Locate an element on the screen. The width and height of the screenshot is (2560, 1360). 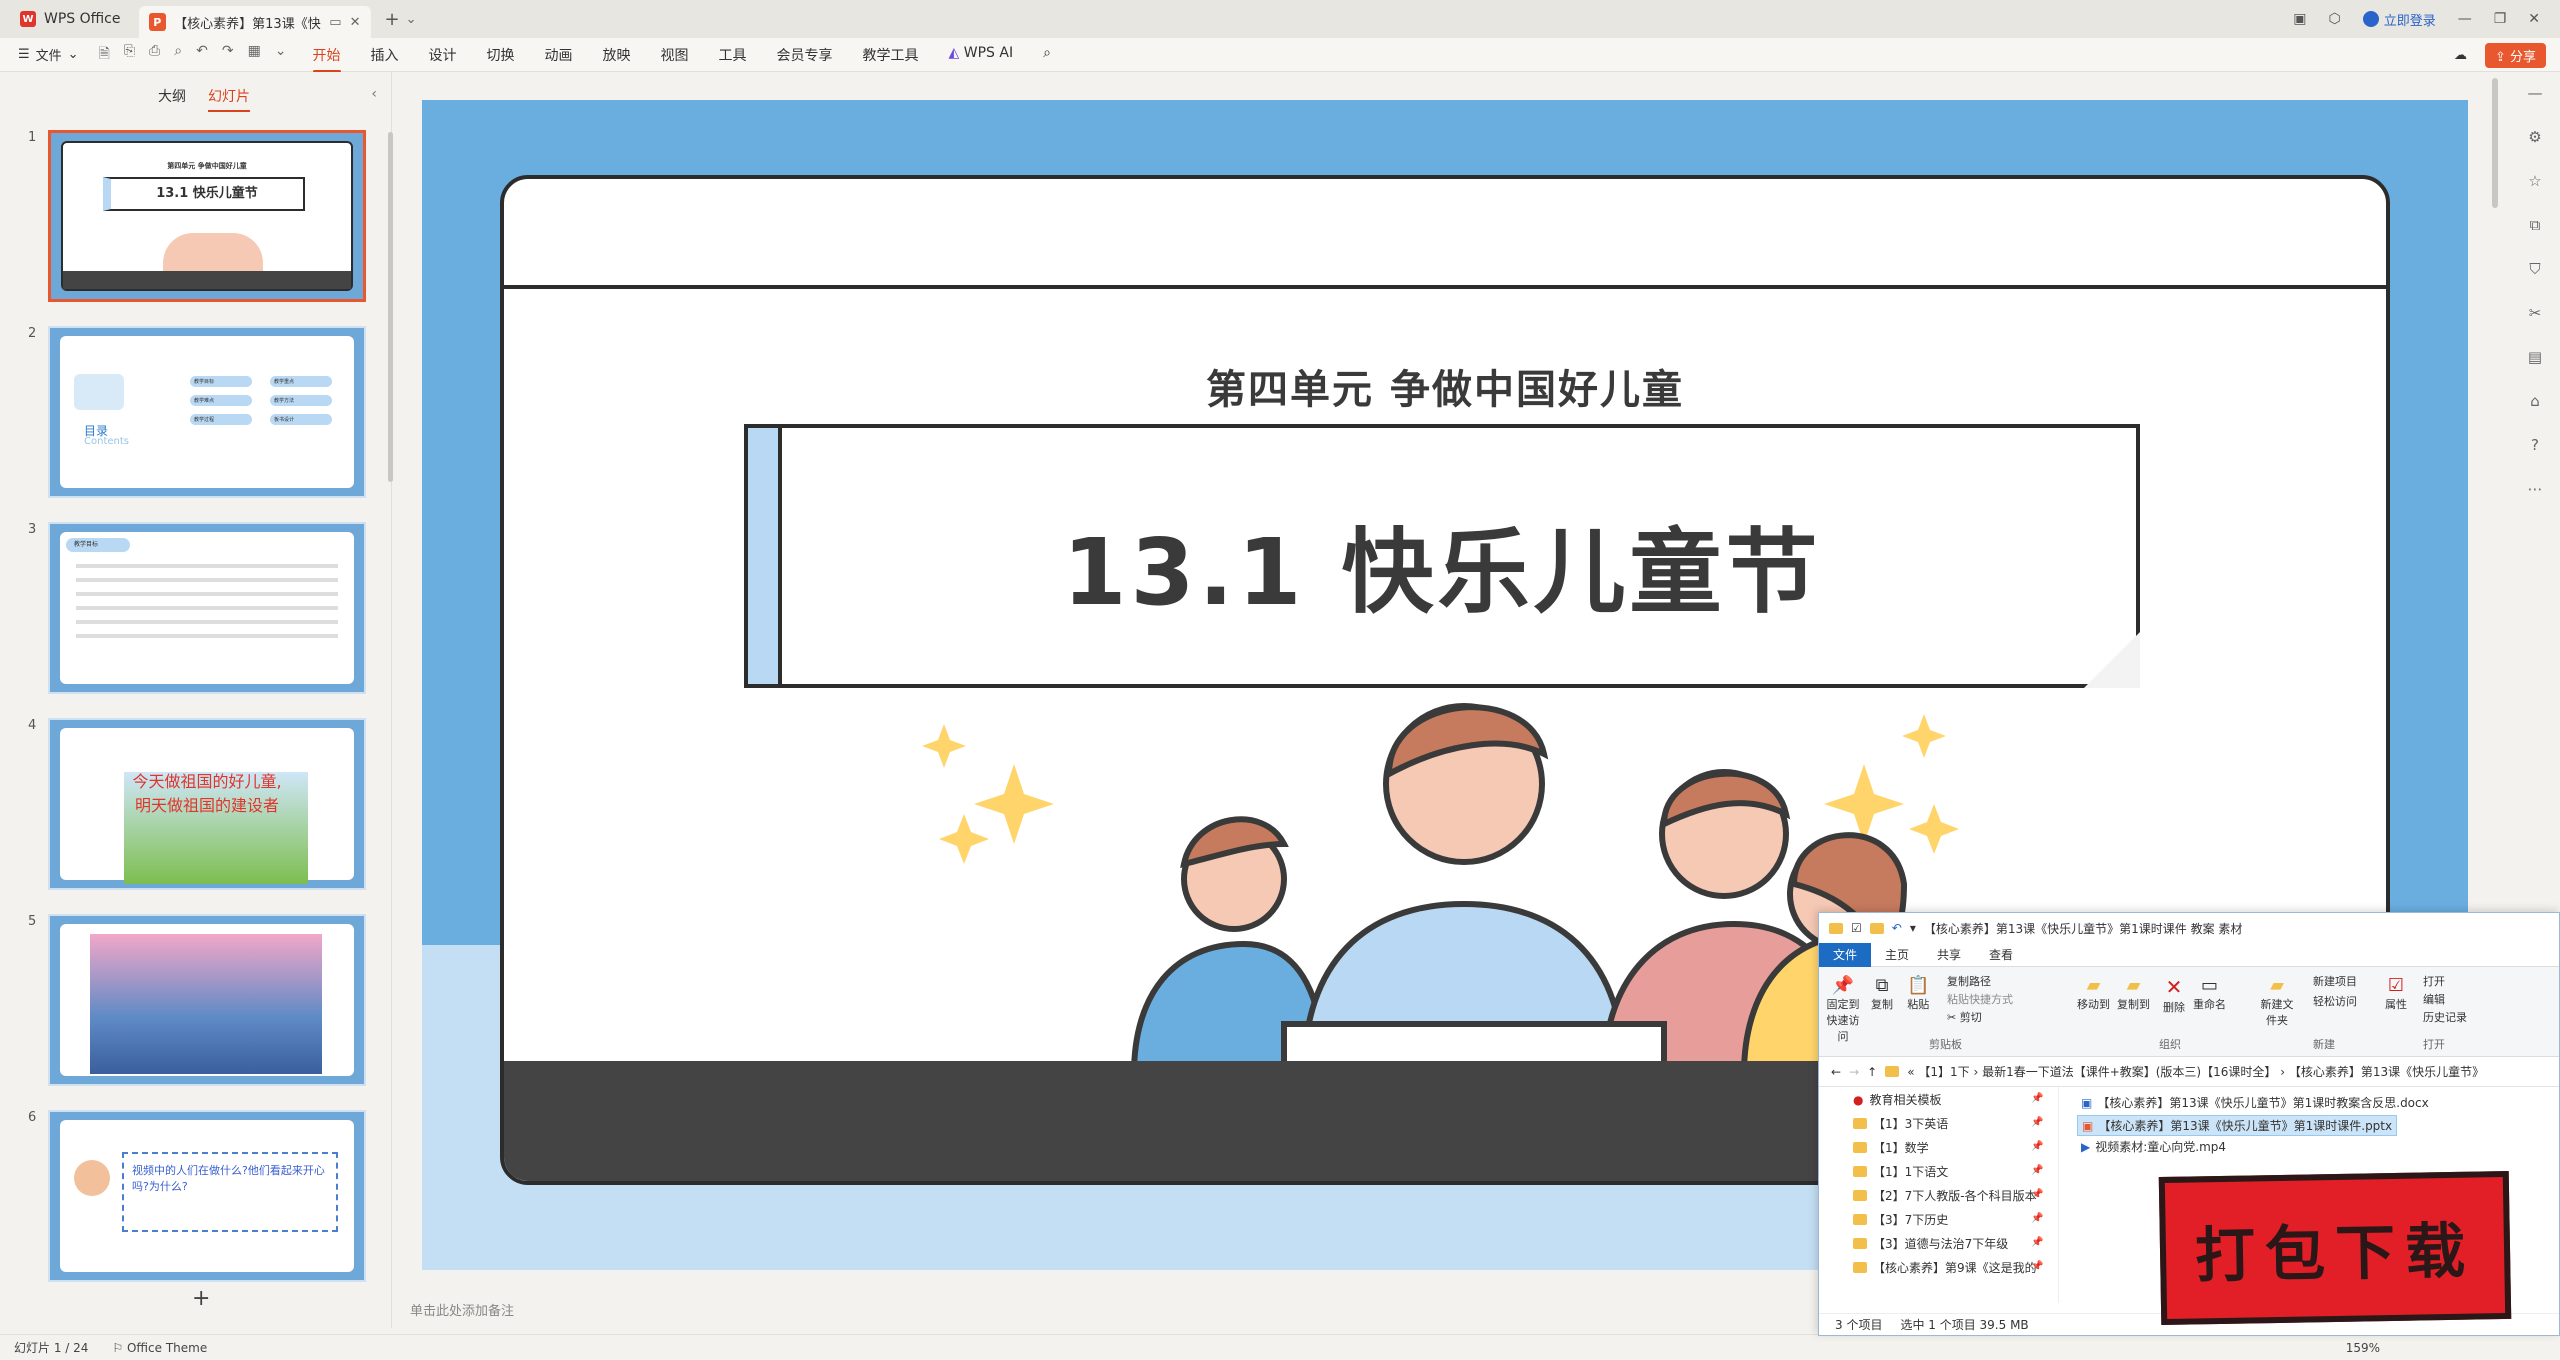
slide-thumbnail-4: 今天做祖国的好儿童, 明天做祖国的建设者 is located at coordinates (207, 804).